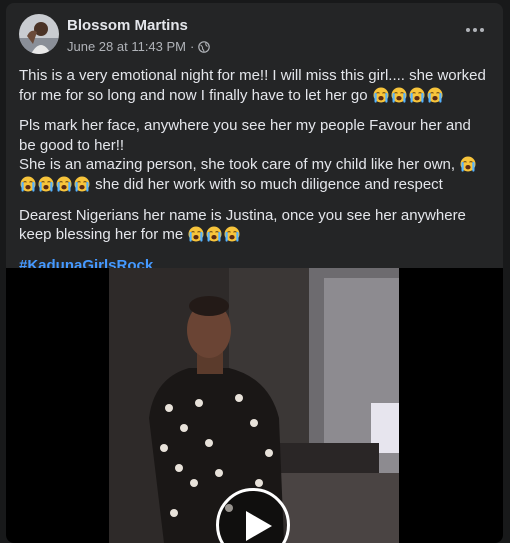 This screenshot has width=510, height=543. I want to click on post-meta: June 28 at 11:43 PM ·, so click(139, 46).